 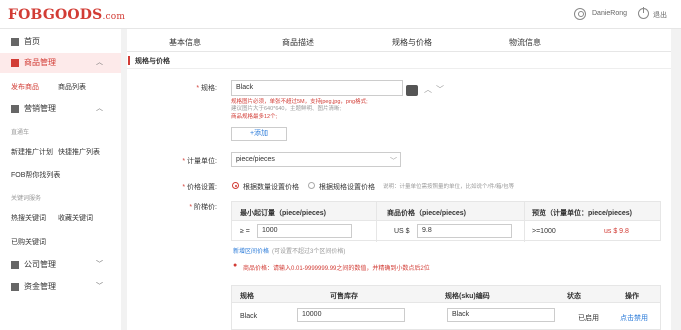 What do you see at coordinates (304, 231) in the screenshot?
I see `min-qty-input: 1000` at bounding box center [304, 231].